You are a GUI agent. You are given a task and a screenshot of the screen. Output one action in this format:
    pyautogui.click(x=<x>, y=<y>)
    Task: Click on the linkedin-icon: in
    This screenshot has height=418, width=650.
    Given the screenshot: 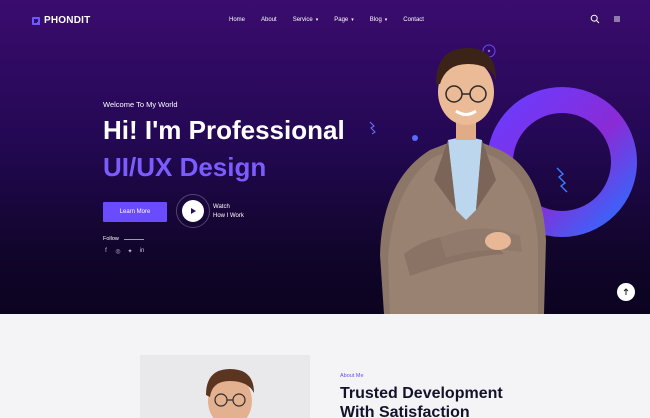 What is the action you would take?
    pyautogui.click(x=142, y=251)
    